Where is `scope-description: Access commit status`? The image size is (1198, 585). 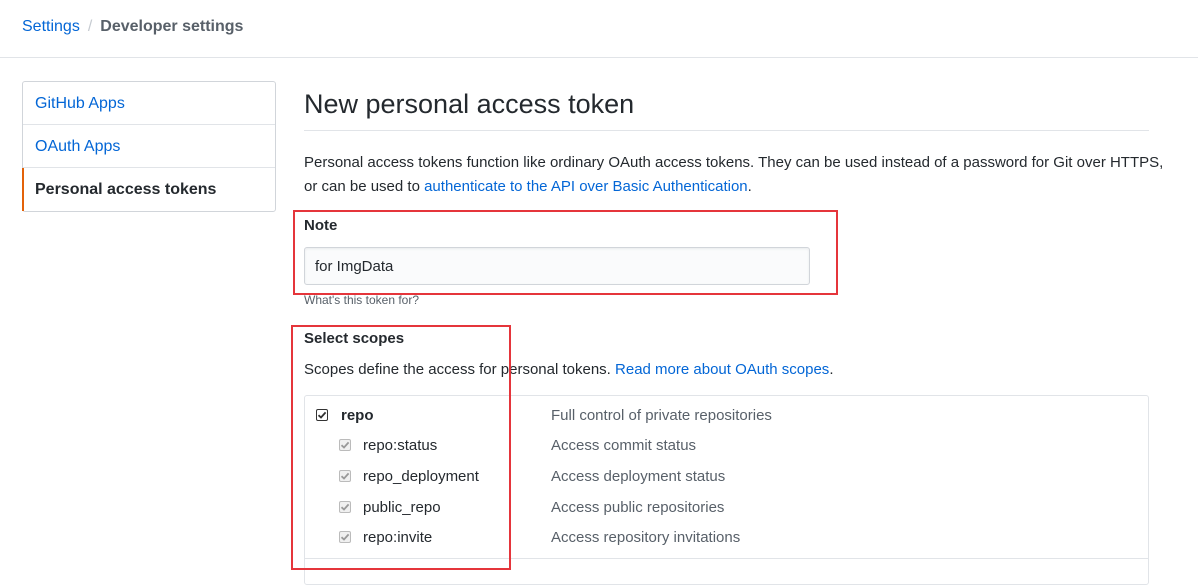
scope-description: Access commit status is located at coordinates (624, 445).